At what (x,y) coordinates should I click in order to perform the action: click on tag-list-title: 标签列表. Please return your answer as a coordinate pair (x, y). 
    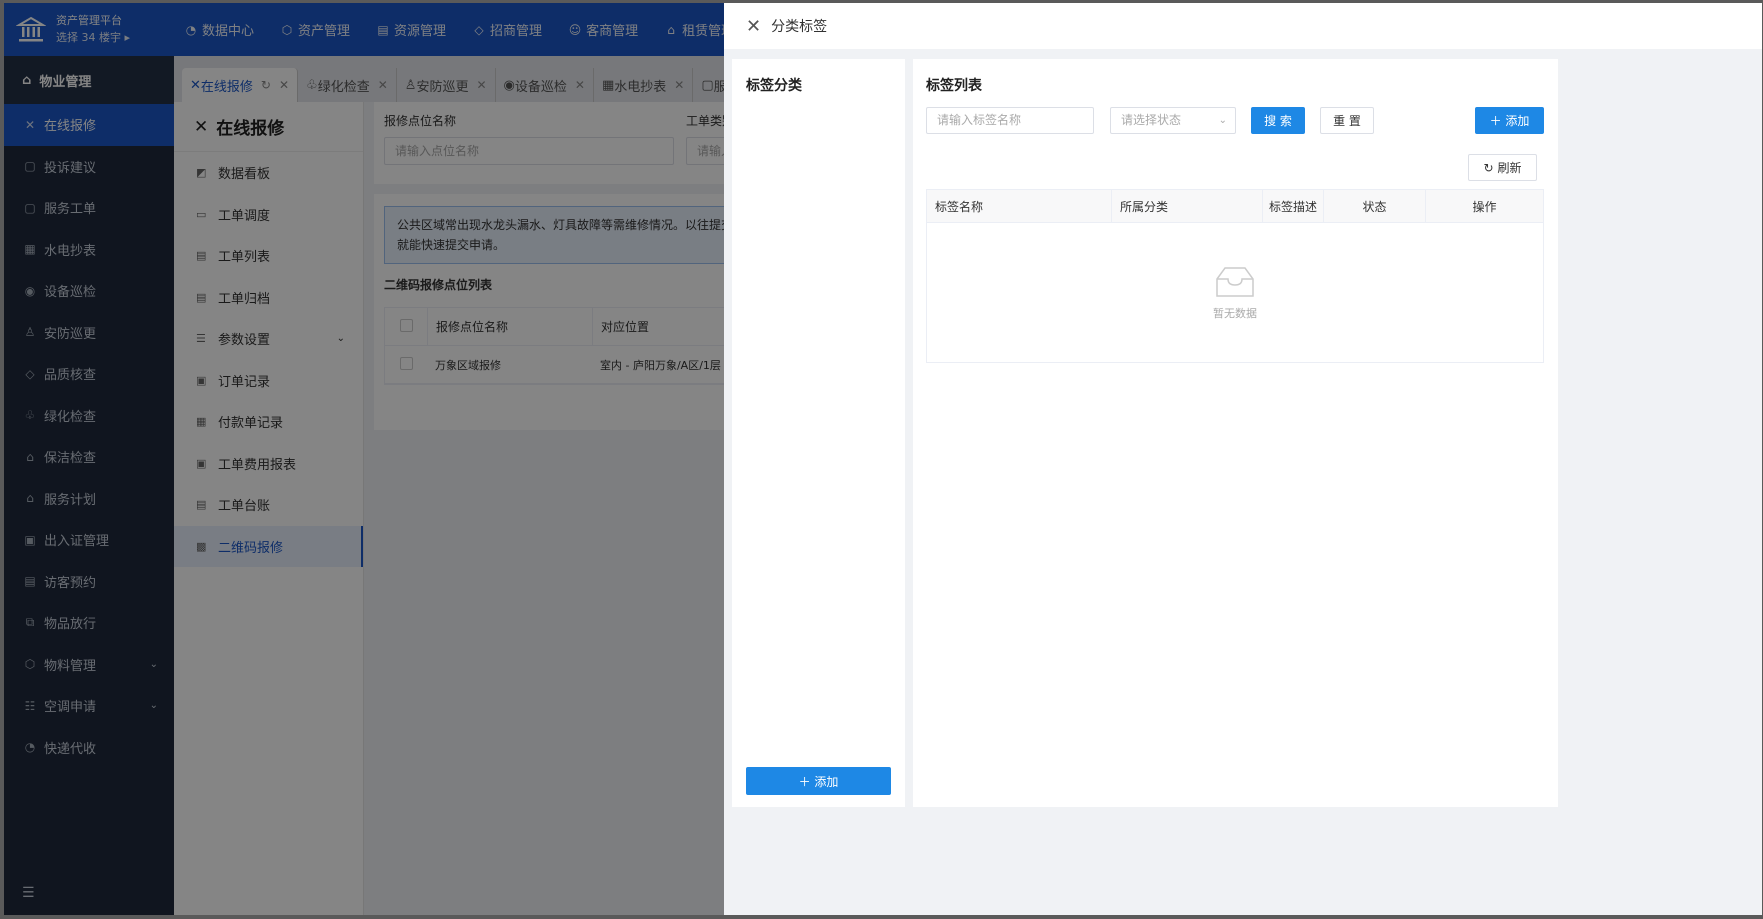
    Looking at the image, I should click on (954, 86).